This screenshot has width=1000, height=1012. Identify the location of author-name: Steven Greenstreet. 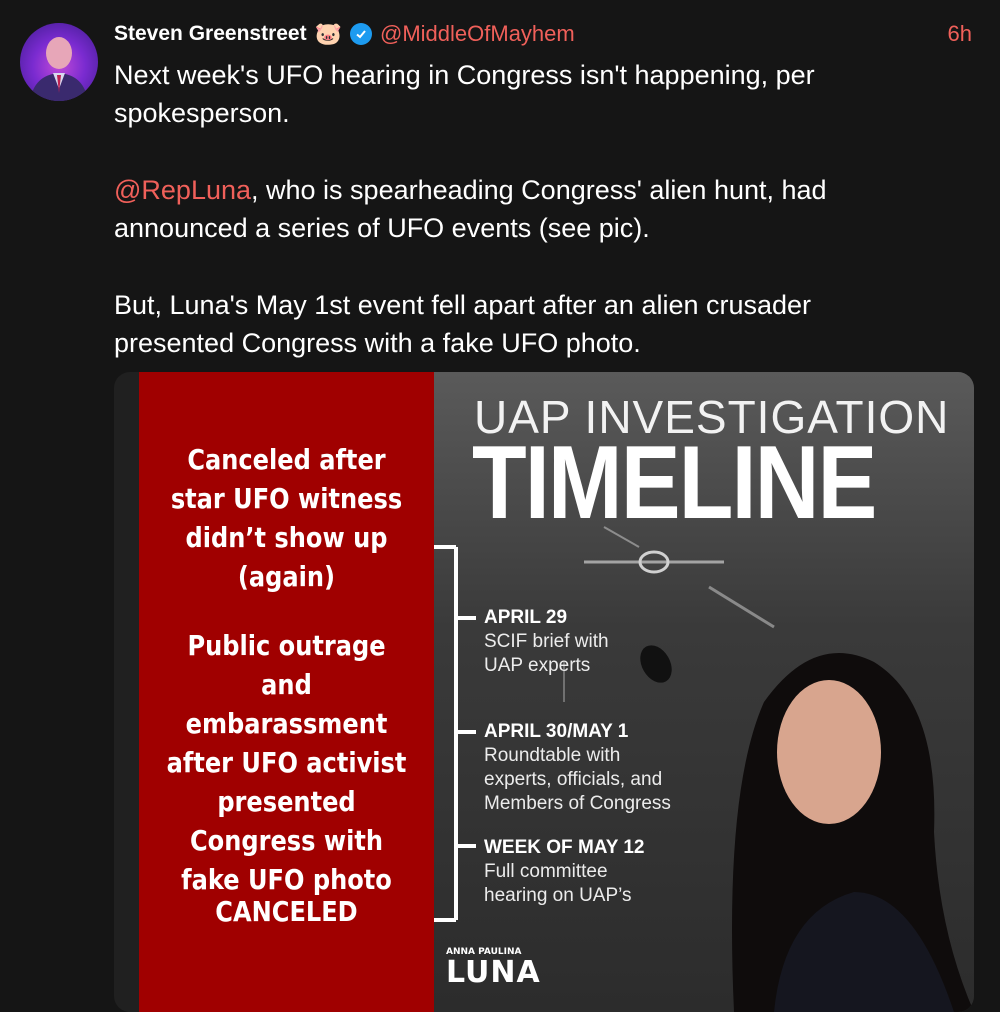
(210, 34).